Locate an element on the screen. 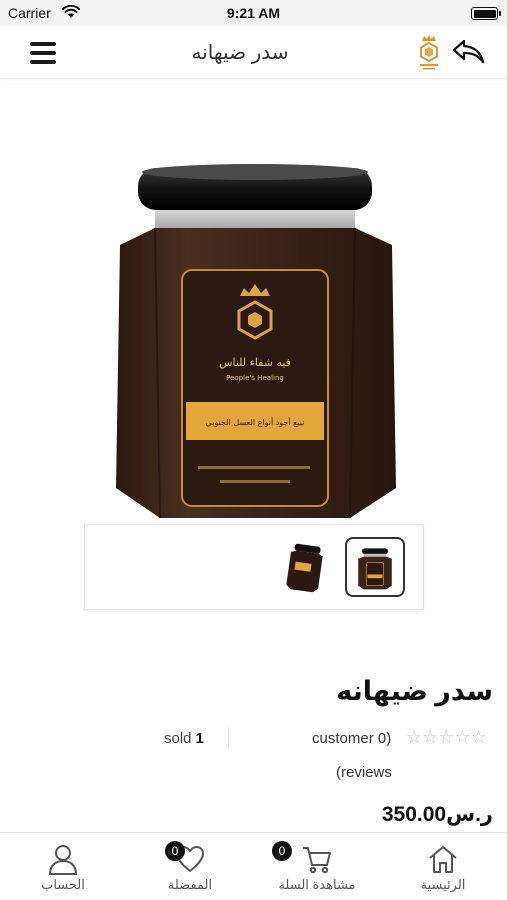  brand-logo-icon is located at coordinates (429, 52).